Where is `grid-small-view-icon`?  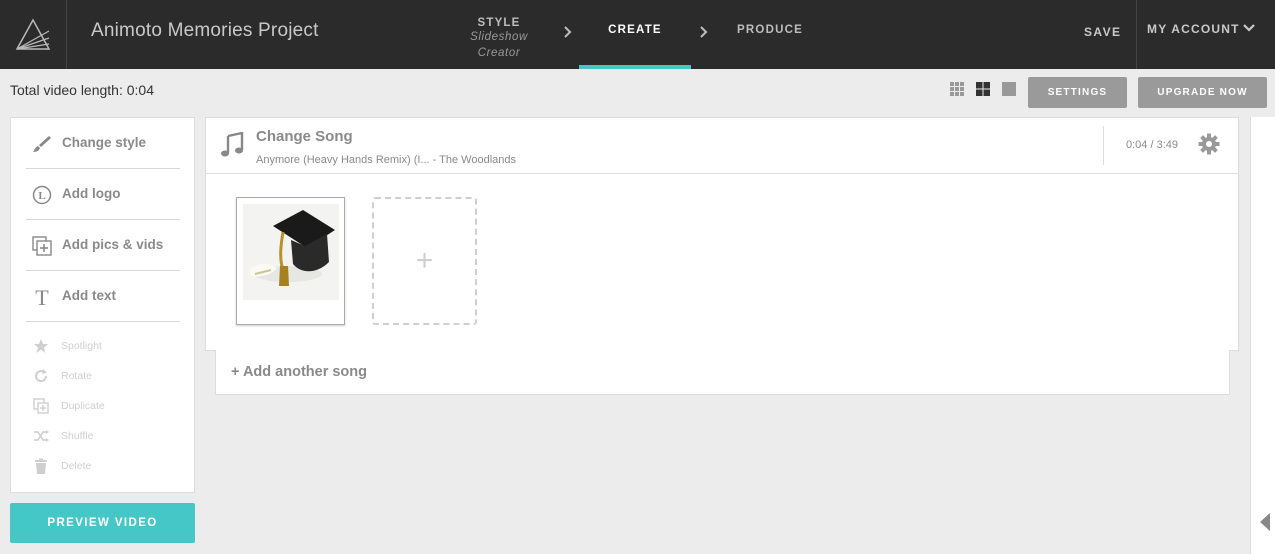 grid-small-view-icon is located at coordinates (957, 89).